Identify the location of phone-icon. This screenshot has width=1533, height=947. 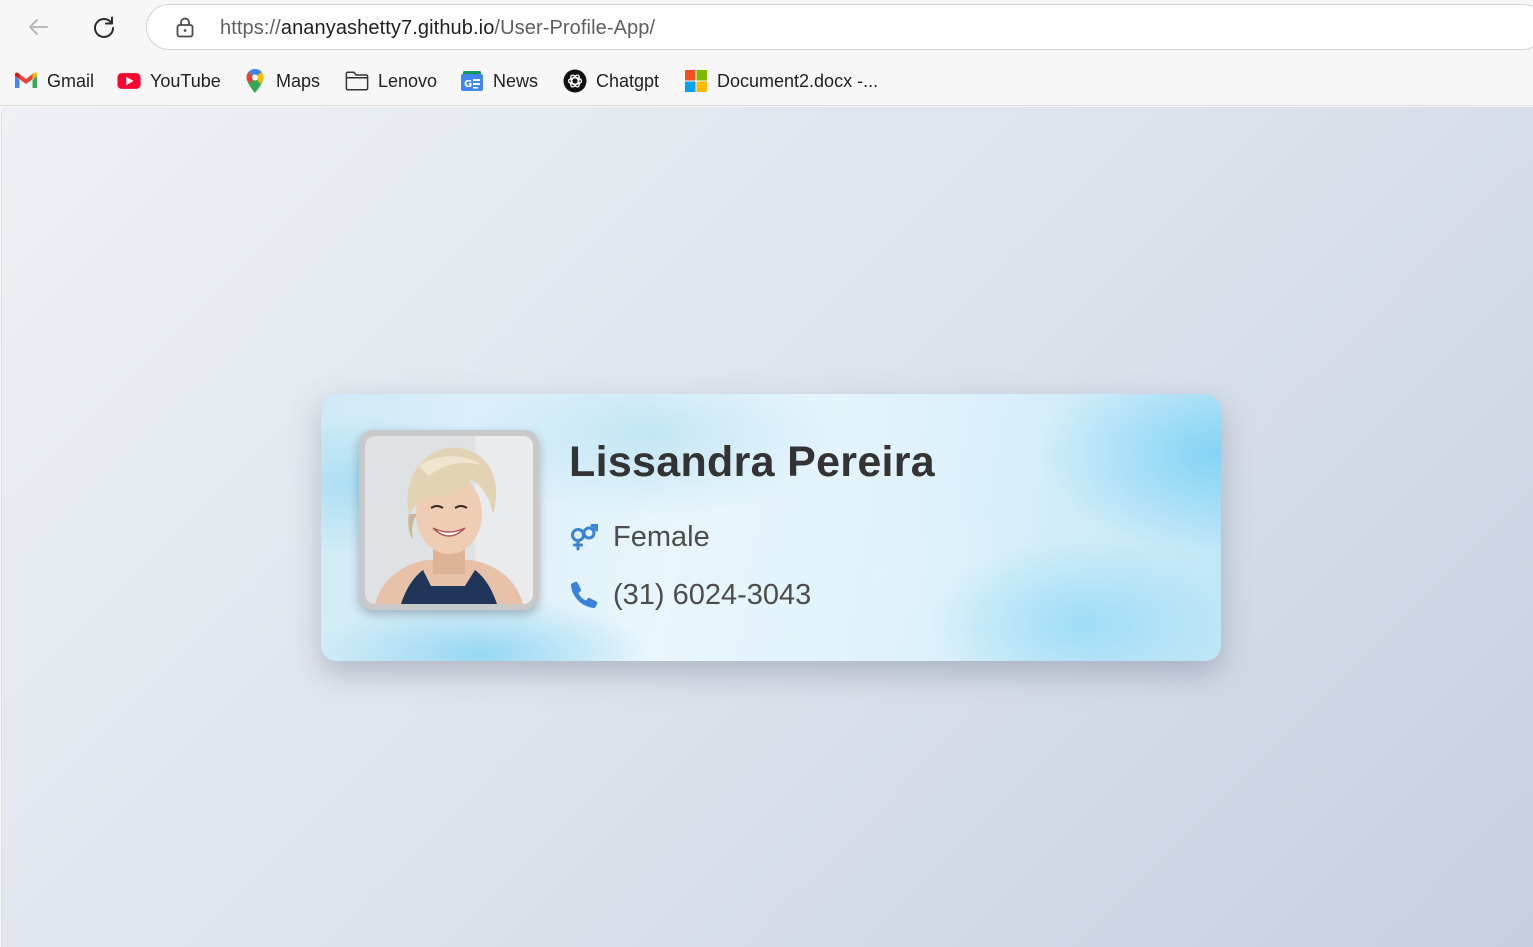
(584, 595).